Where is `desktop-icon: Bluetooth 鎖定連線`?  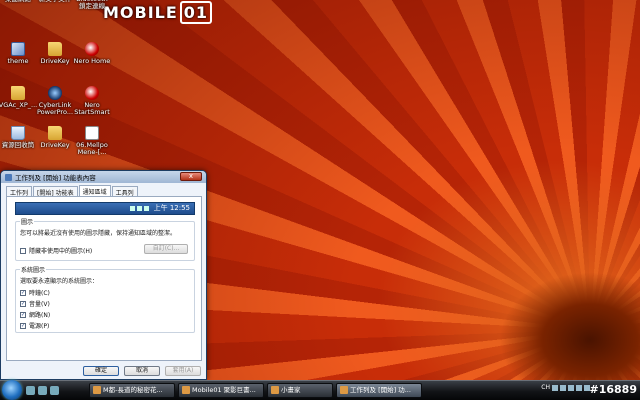
desktop-icon: Bluetooth 鎖定連線 is located at coordinates (92, 5).